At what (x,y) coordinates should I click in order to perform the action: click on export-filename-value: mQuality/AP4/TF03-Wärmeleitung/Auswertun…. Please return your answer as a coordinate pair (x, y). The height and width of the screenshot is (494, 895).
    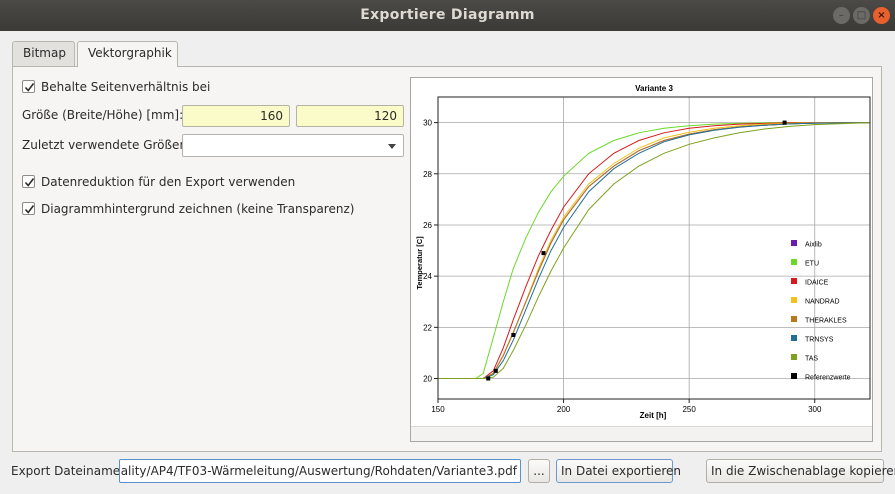
    Looking at the image, I should click on (318, 471).